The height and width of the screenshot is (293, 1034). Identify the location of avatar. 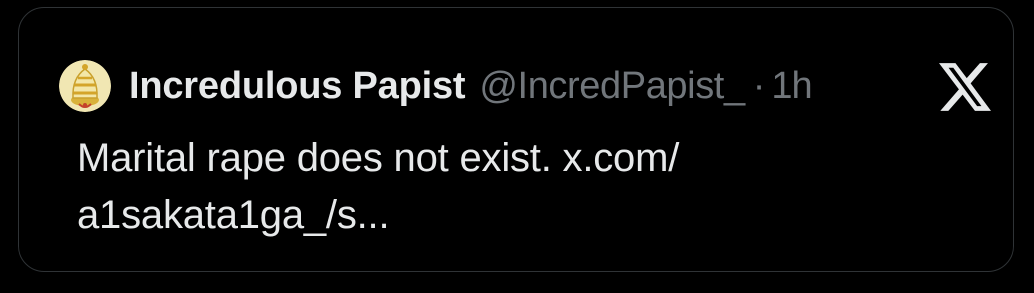
(85, 86).